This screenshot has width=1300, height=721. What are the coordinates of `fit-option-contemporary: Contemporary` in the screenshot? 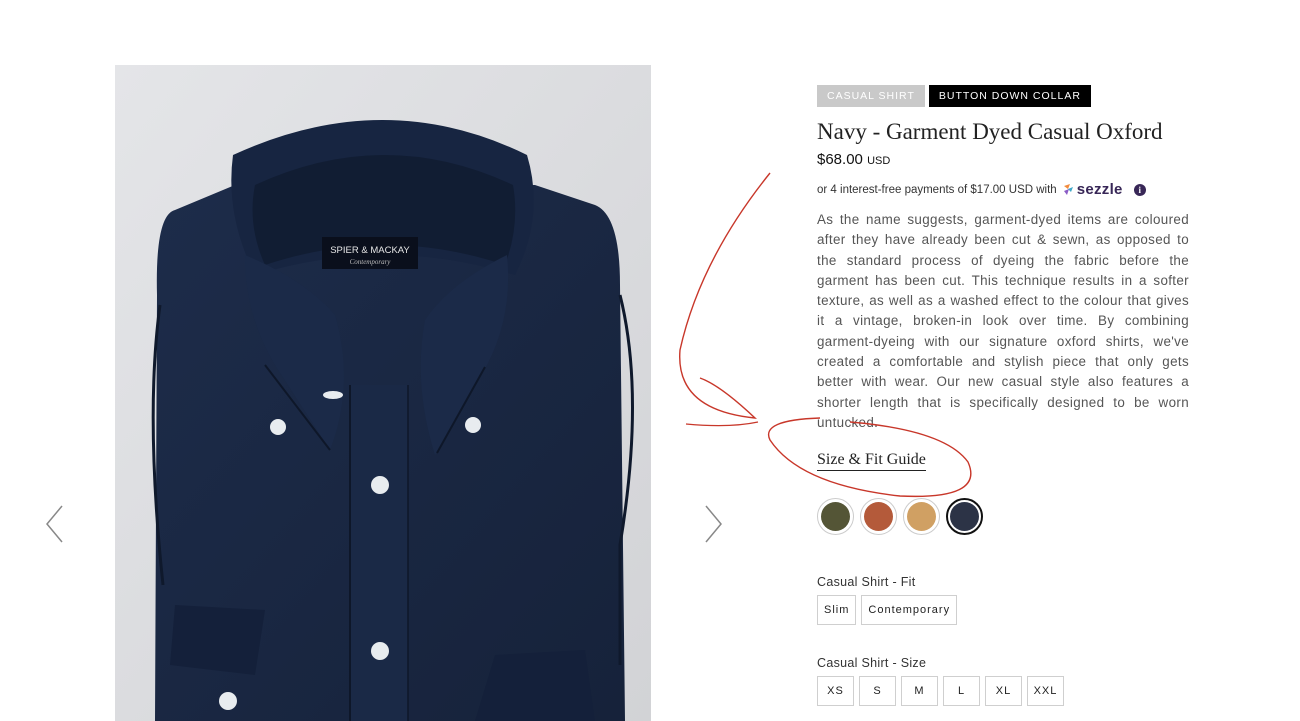 It's located at (909, 610).